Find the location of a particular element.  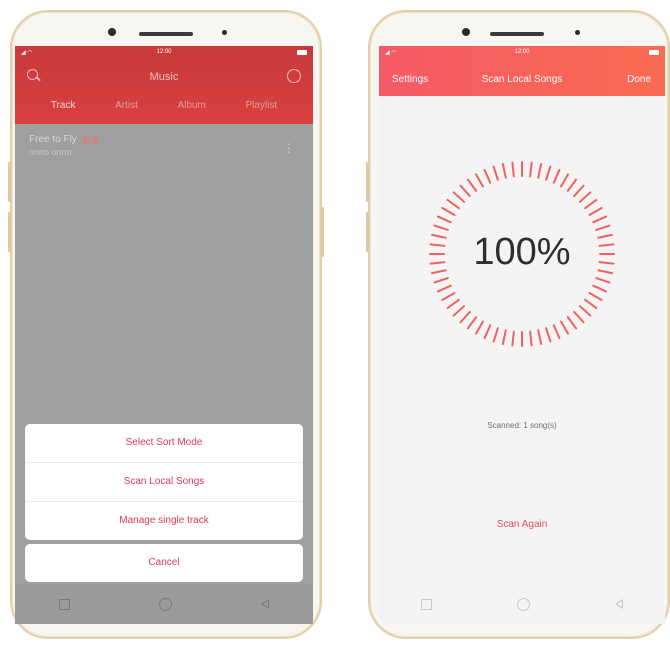

track-title: Free to Fly is located at coordinates (53, 139).